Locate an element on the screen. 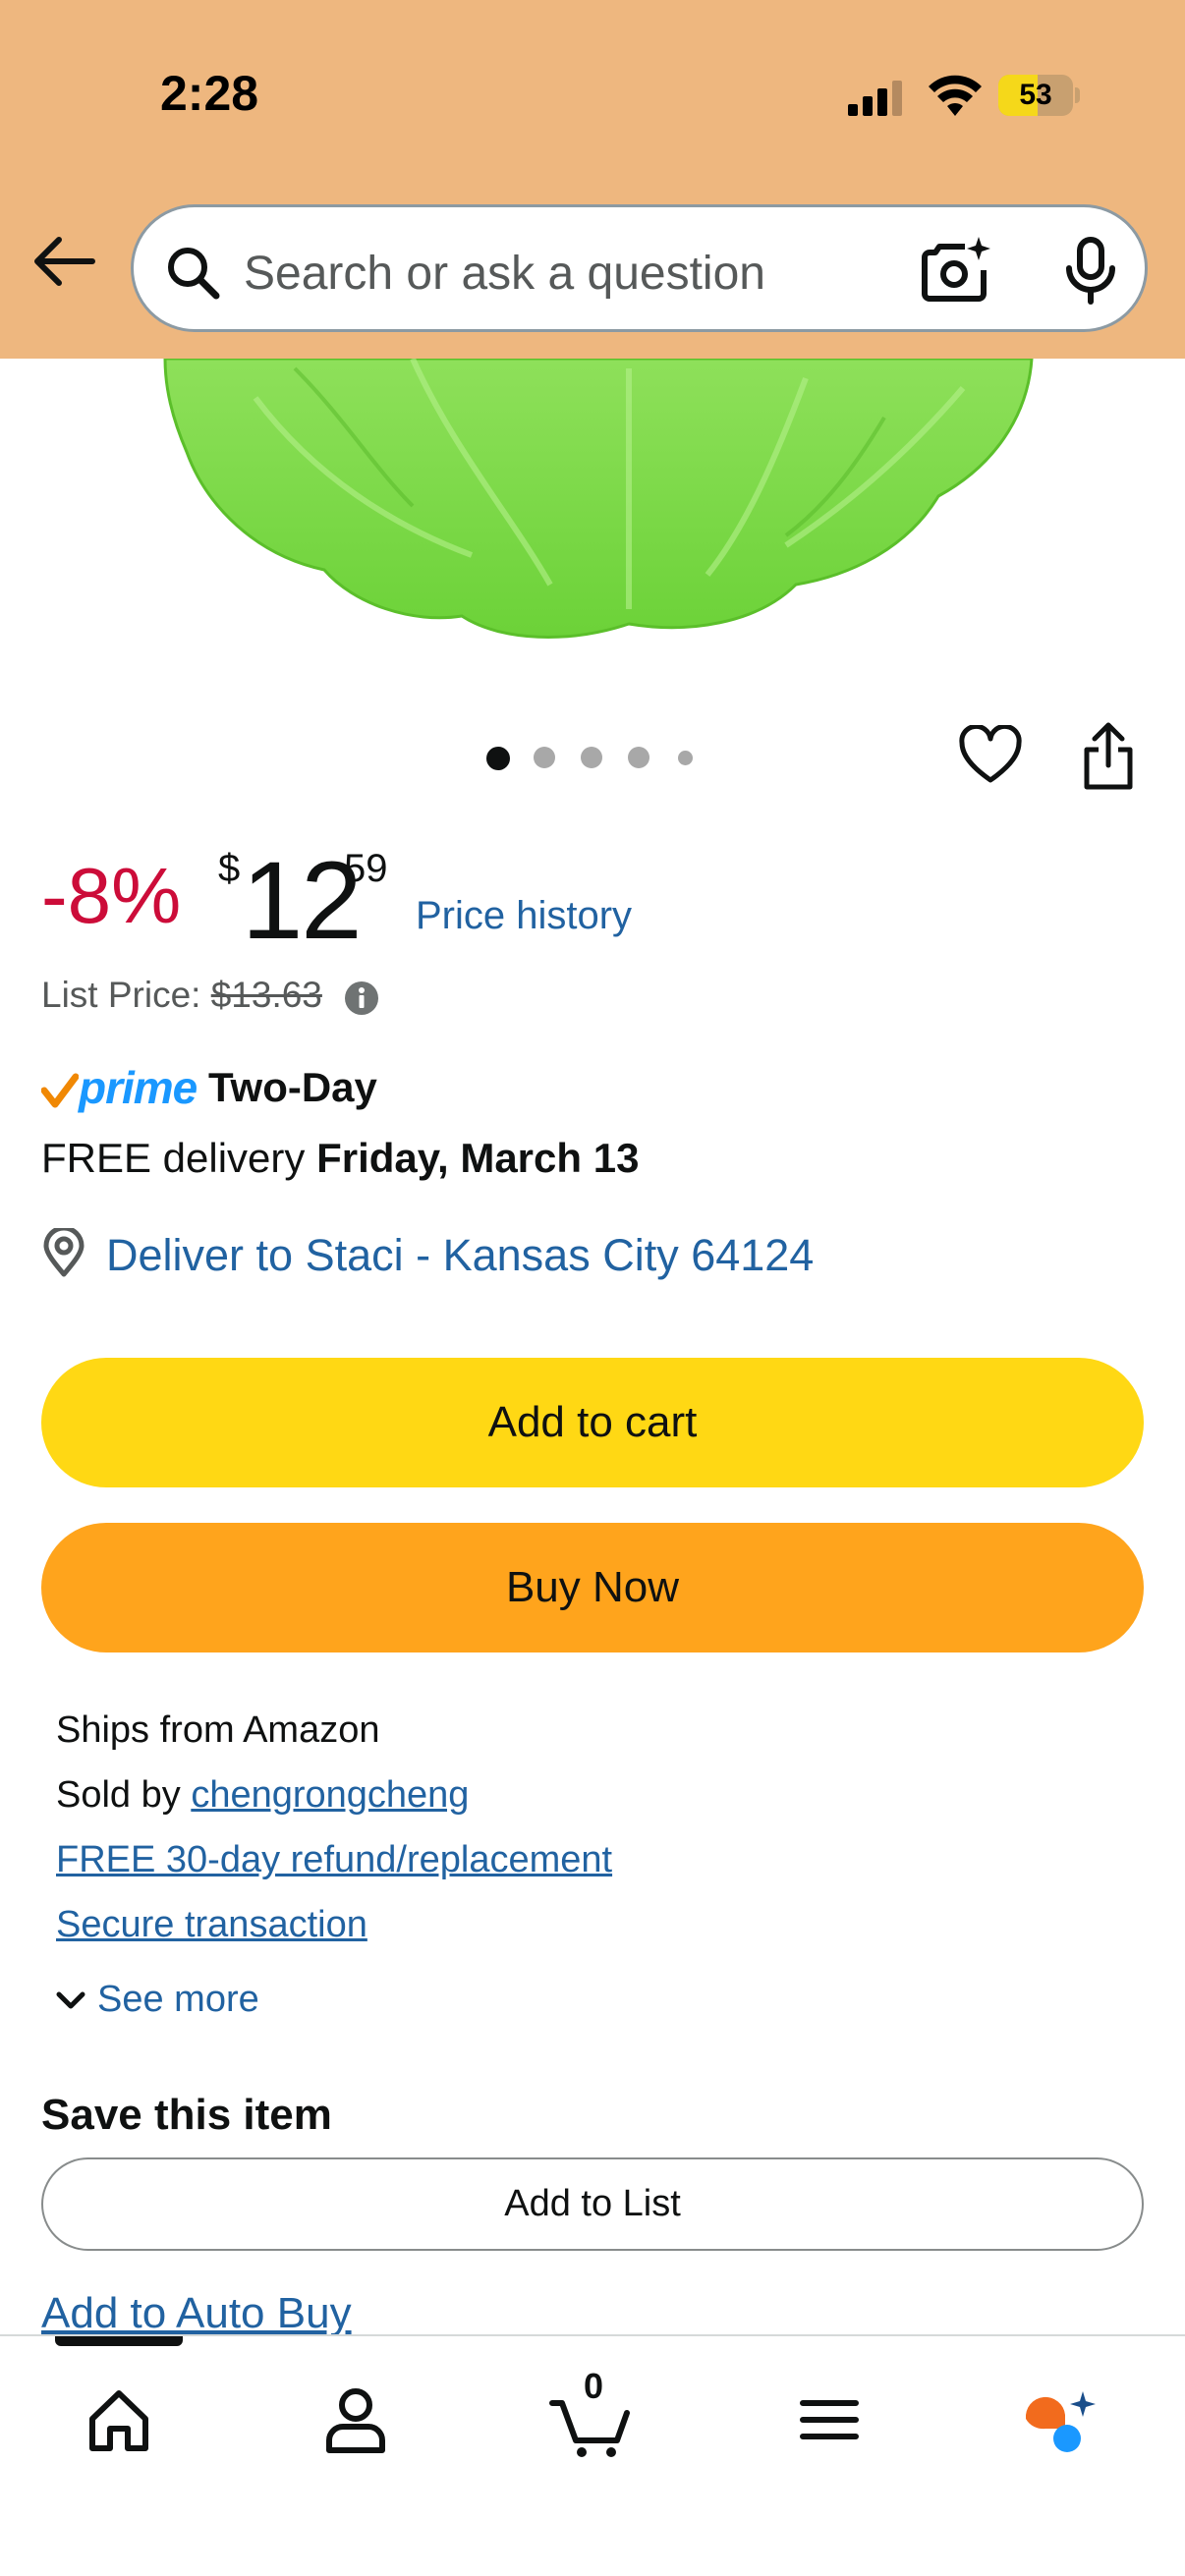 The image size is (1185, 2576). price-history-link: Price history is located at coordinates (524, 916).